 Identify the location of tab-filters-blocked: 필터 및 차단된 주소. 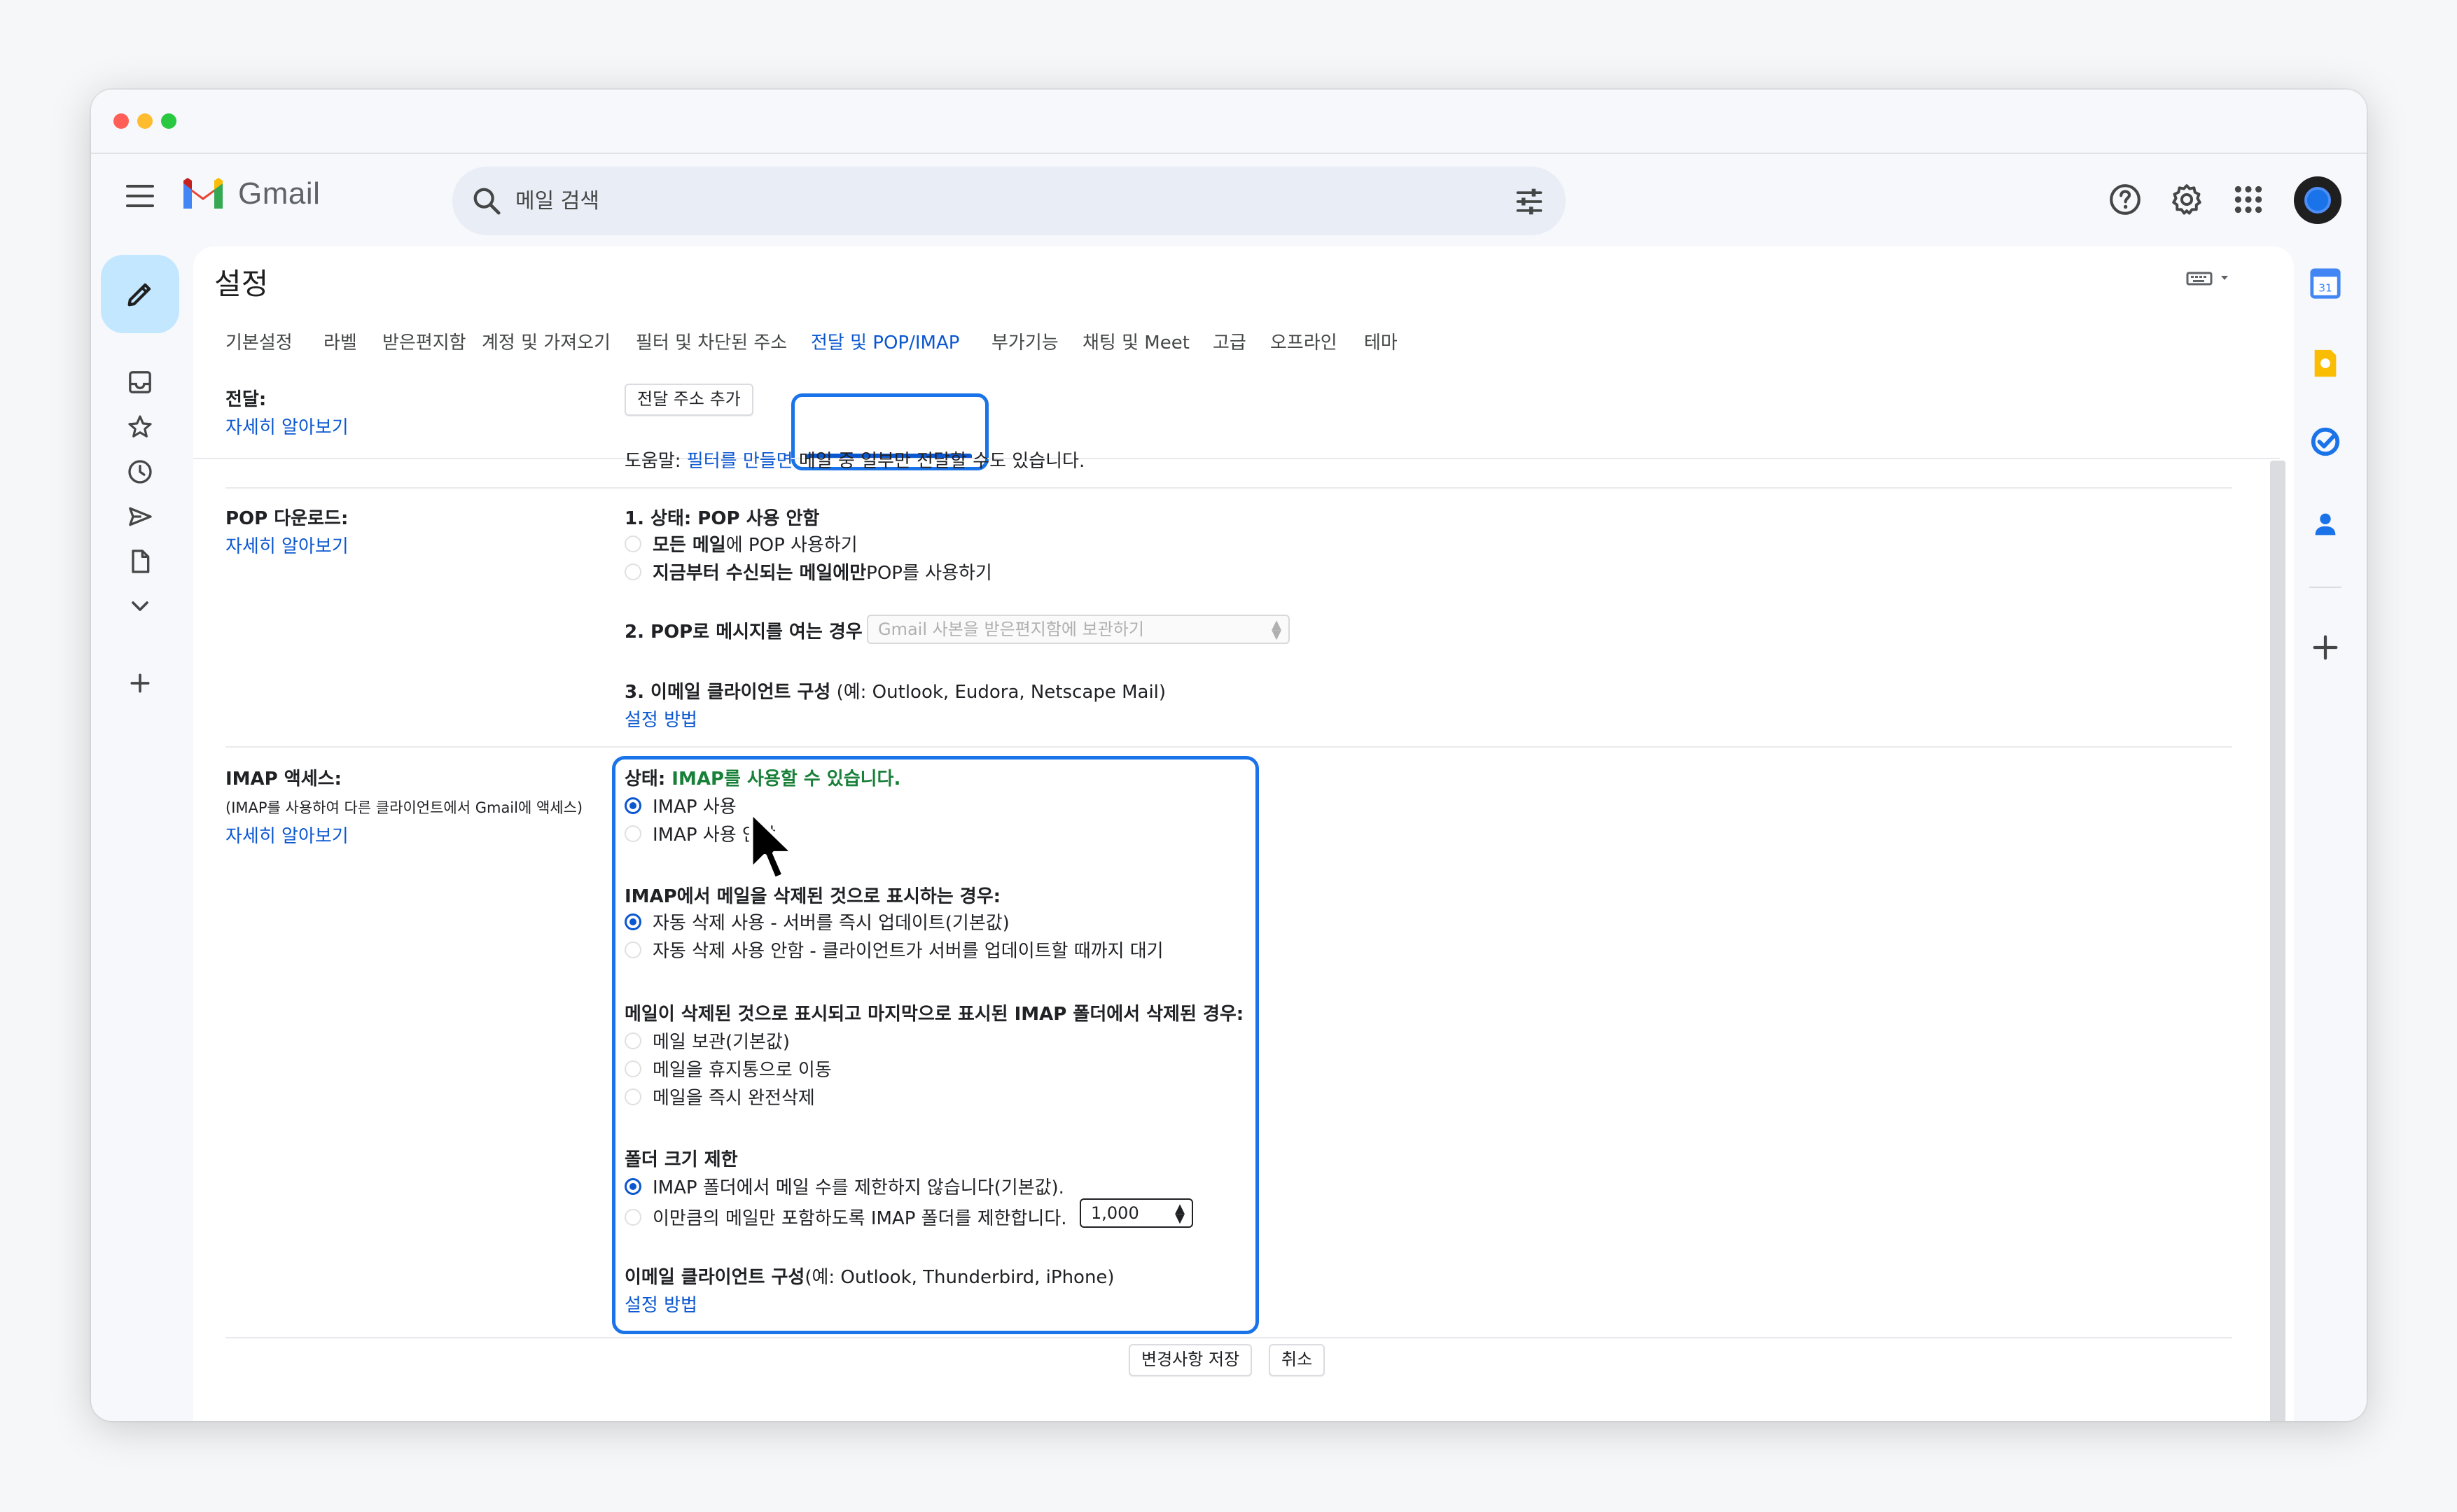
(711, 343).